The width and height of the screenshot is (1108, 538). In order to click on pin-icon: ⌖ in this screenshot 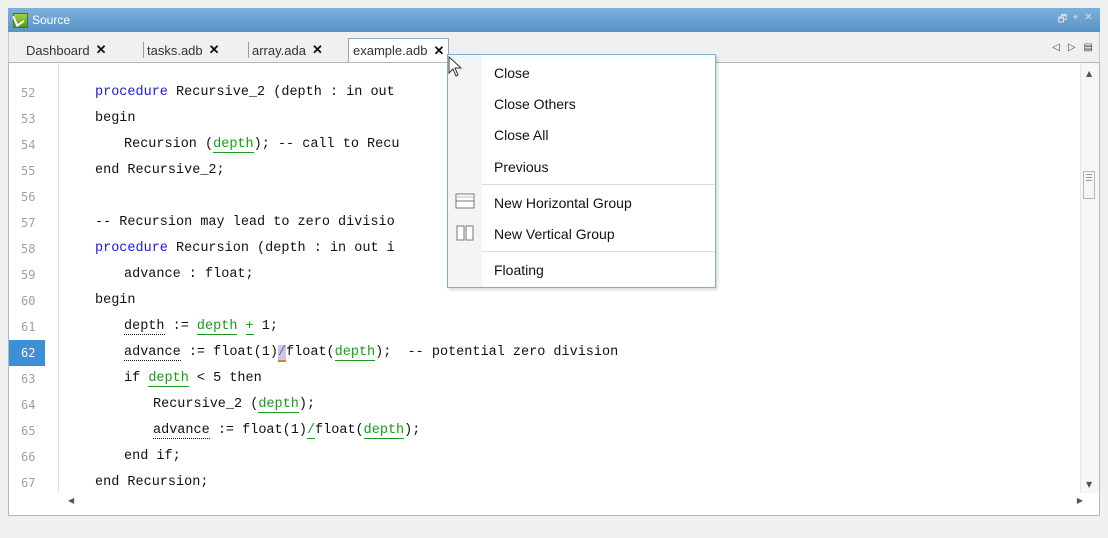, I will do `click(1075, 20)`.